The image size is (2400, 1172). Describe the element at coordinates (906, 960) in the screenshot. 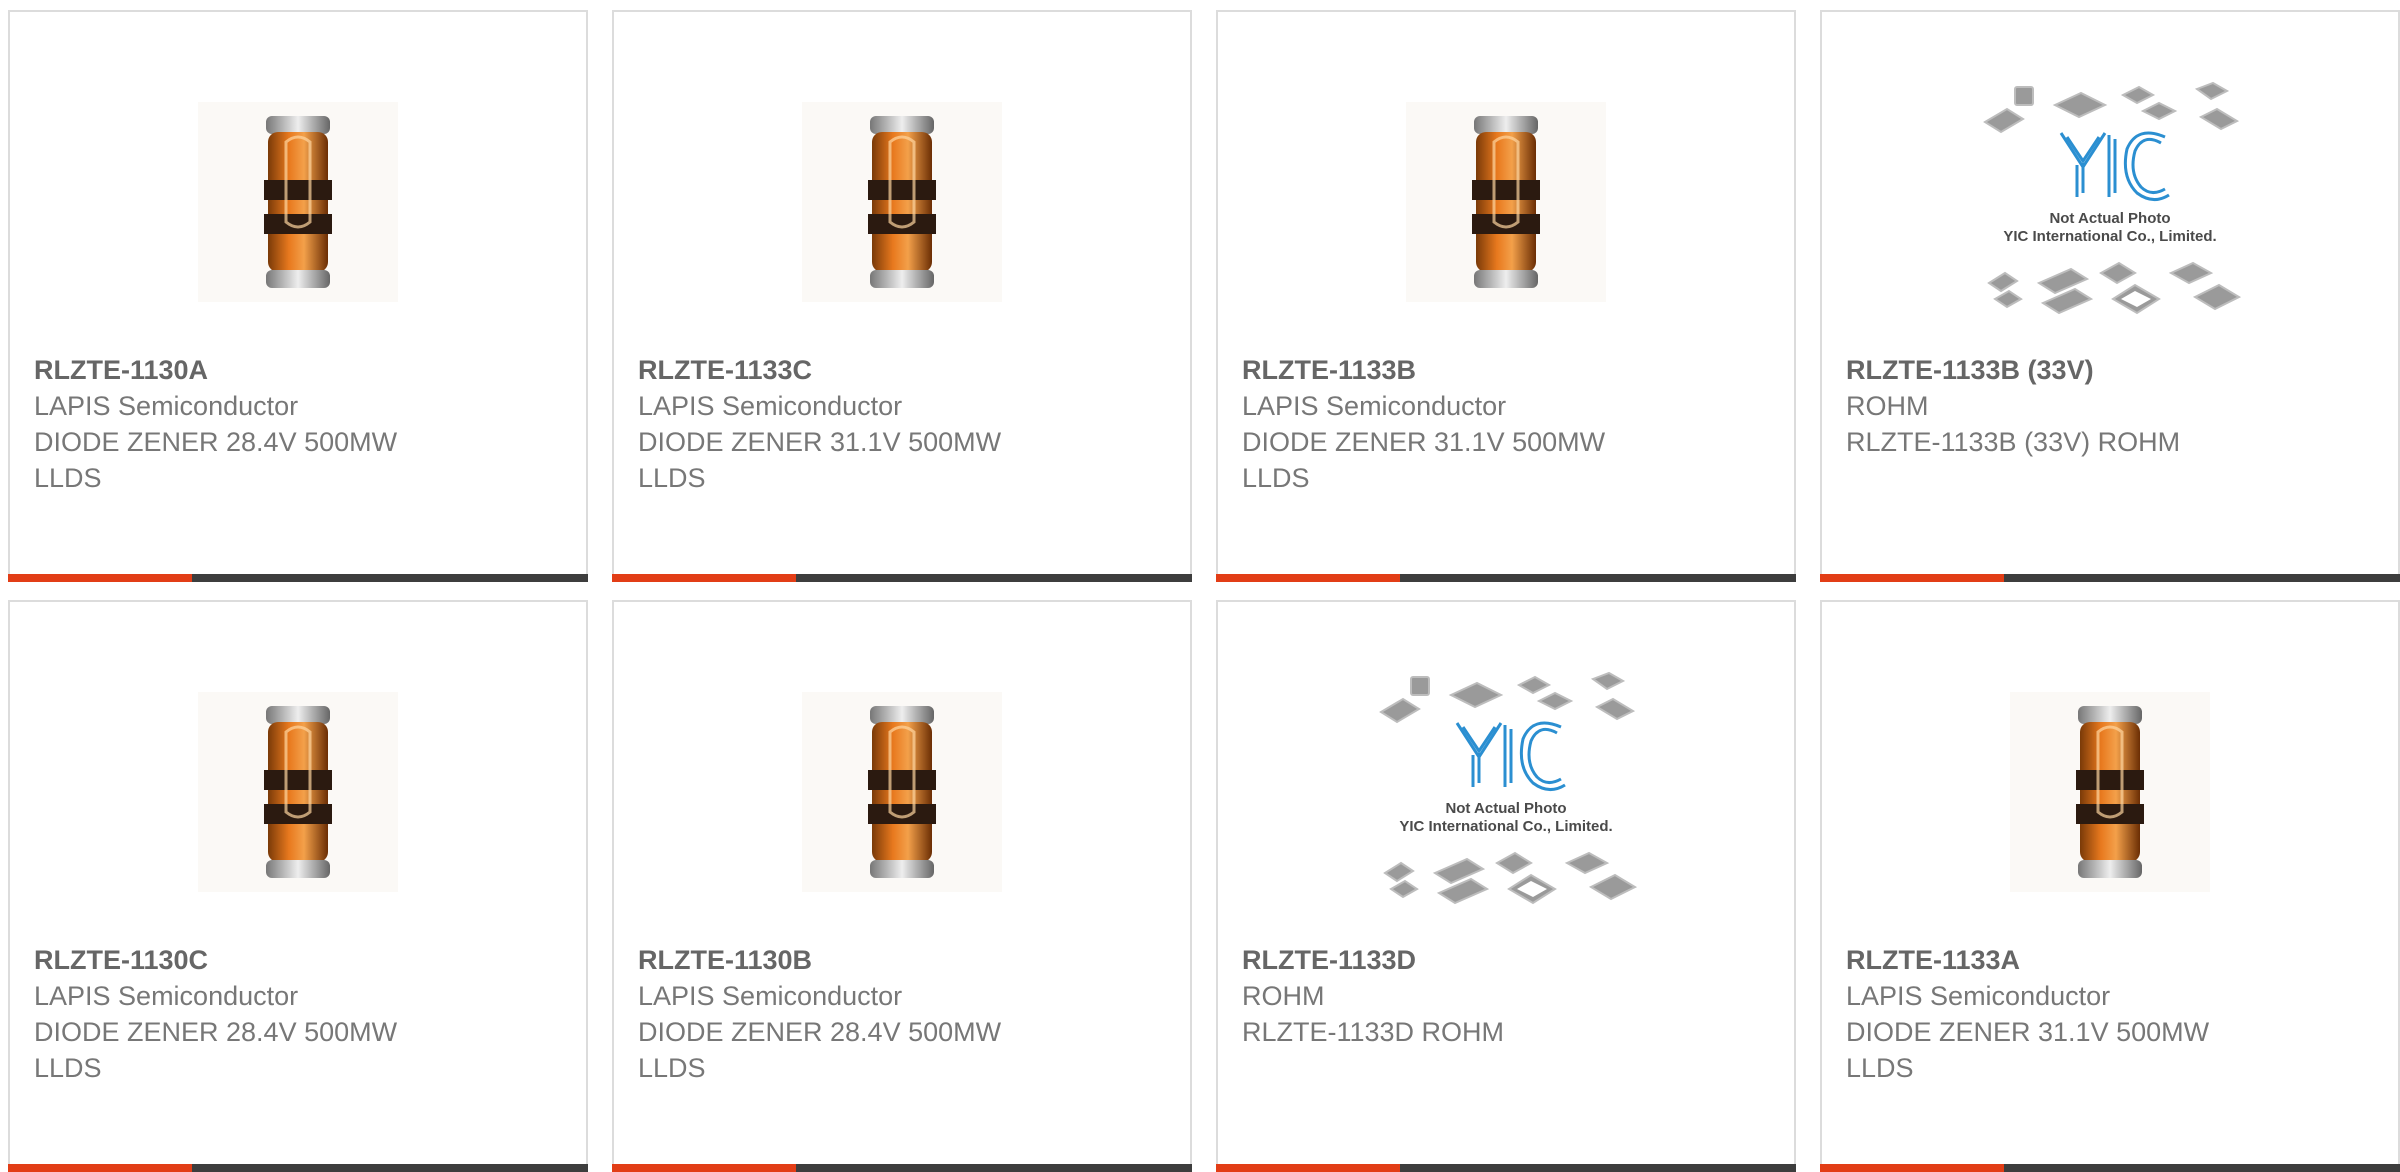

I see `part-number: RLZTE-1130B` at that location.